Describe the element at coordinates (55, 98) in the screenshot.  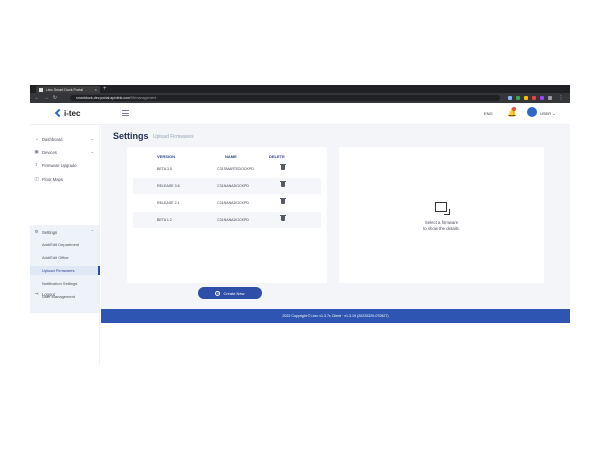
I see `reload-icon: ↻` at that location.